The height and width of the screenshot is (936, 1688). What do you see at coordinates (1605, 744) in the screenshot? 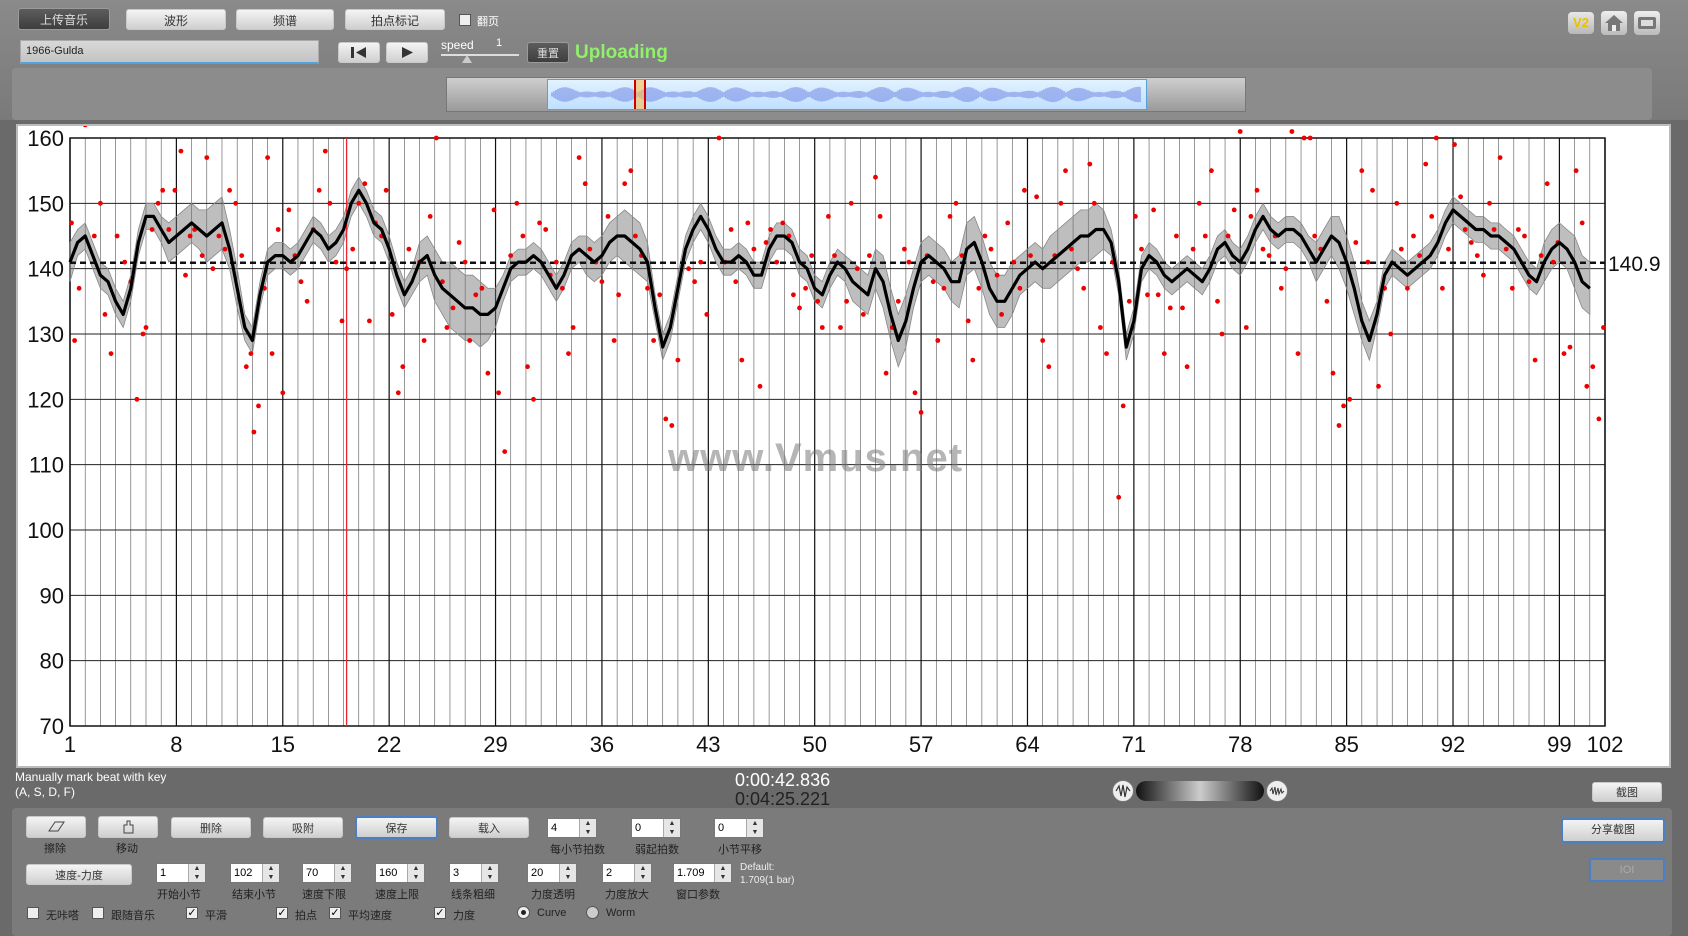
I see `x-tick-label: 102` at bounding box center [1605, 744].